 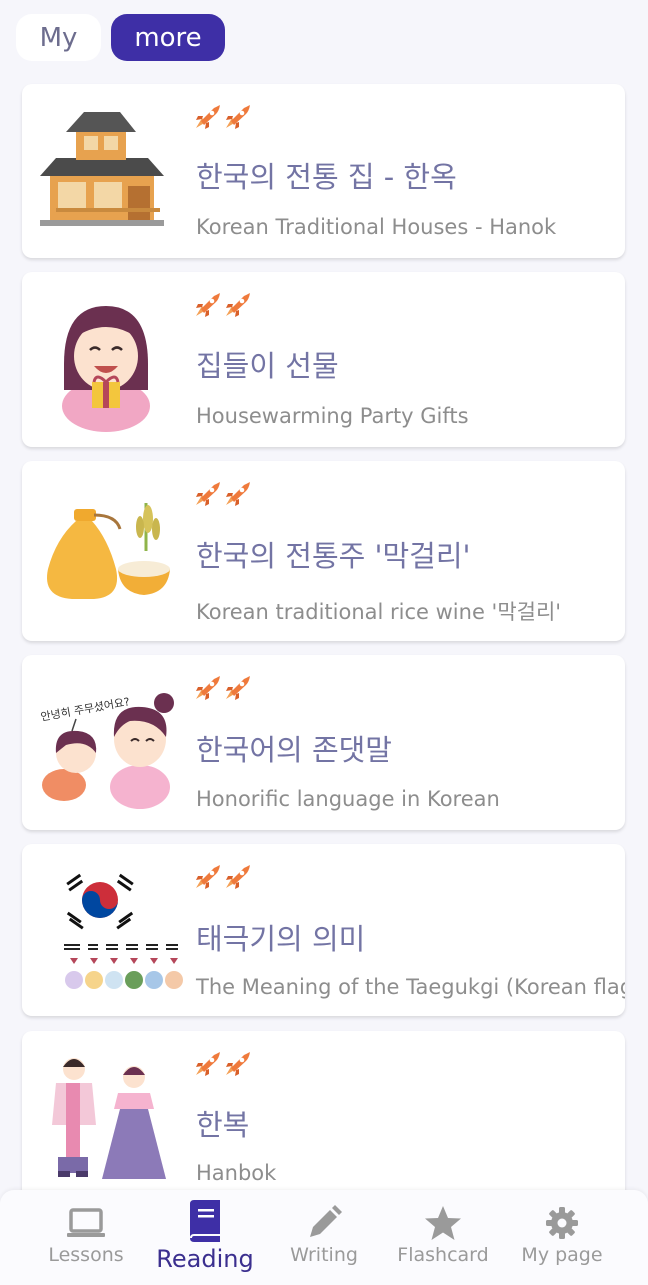 What do you see at coordinates (102, 169) in the screenshot?
I see `hanok-house-icon` at bounding box center [102, 169].